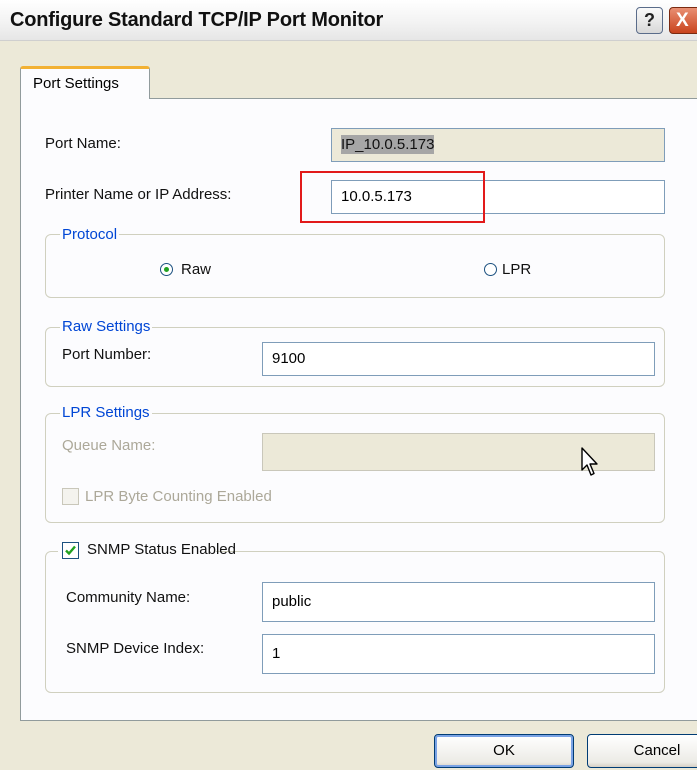 Image resolution: width=697 pixels, height=770 pixels. What do you see at coordinates (517, 269) in the screenshot?
I see `radio-lpr-label: LPR` at bounding box center [517, 269].